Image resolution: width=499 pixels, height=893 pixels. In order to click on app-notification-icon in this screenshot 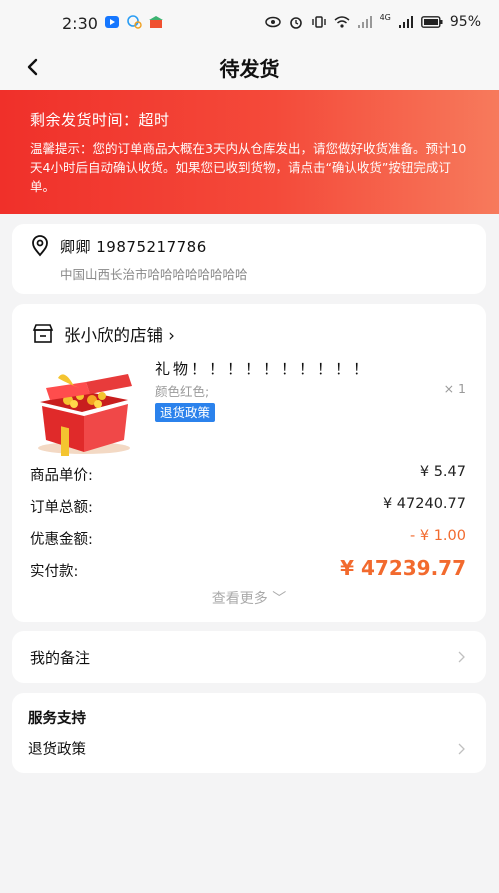, I will do `click(112, 22)`.